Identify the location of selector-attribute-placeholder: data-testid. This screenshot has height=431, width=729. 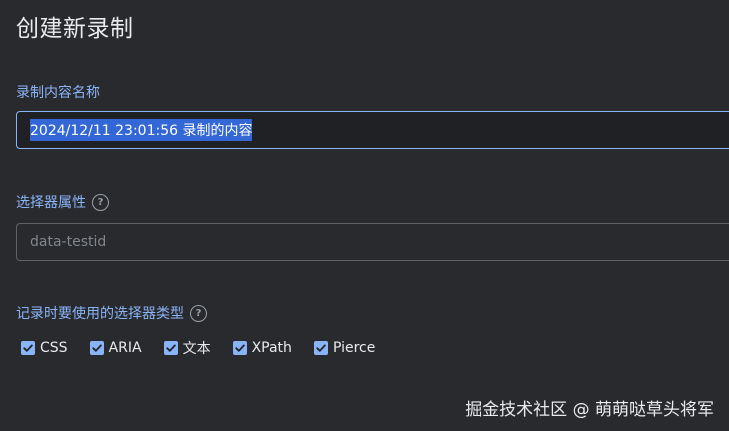
(68, 242).